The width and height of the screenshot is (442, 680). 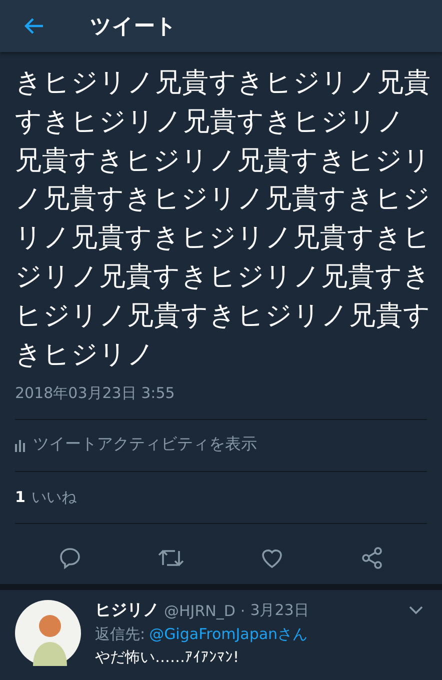 What do you see at coordinates (200, 611) in the screenshot?
I see `user-handle: @HJRN_D` at bounding box center [200, 611].